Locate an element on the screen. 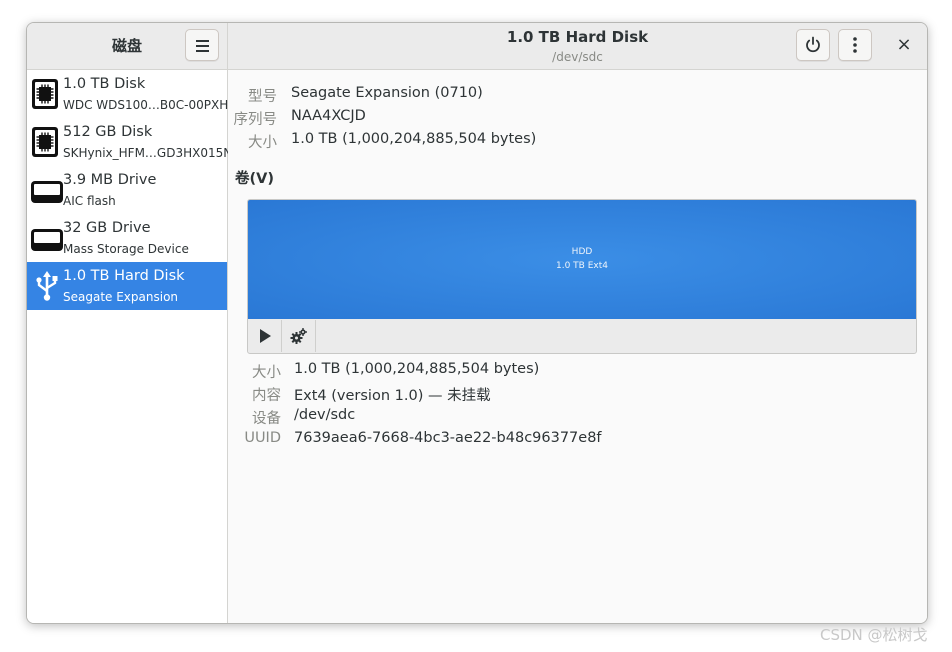  serial-value: NAA4XCJD is located at coordinates (328, 116).